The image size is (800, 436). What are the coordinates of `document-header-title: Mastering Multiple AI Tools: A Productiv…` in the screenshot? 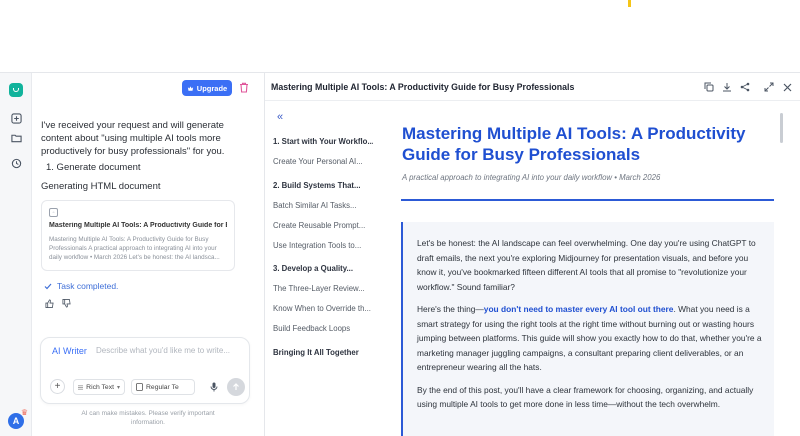 It's located at (423, 87).